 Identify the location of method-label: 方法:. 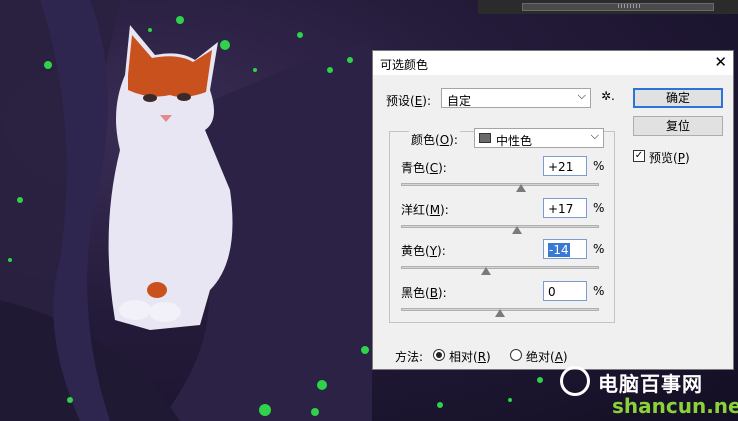
(409, 357).